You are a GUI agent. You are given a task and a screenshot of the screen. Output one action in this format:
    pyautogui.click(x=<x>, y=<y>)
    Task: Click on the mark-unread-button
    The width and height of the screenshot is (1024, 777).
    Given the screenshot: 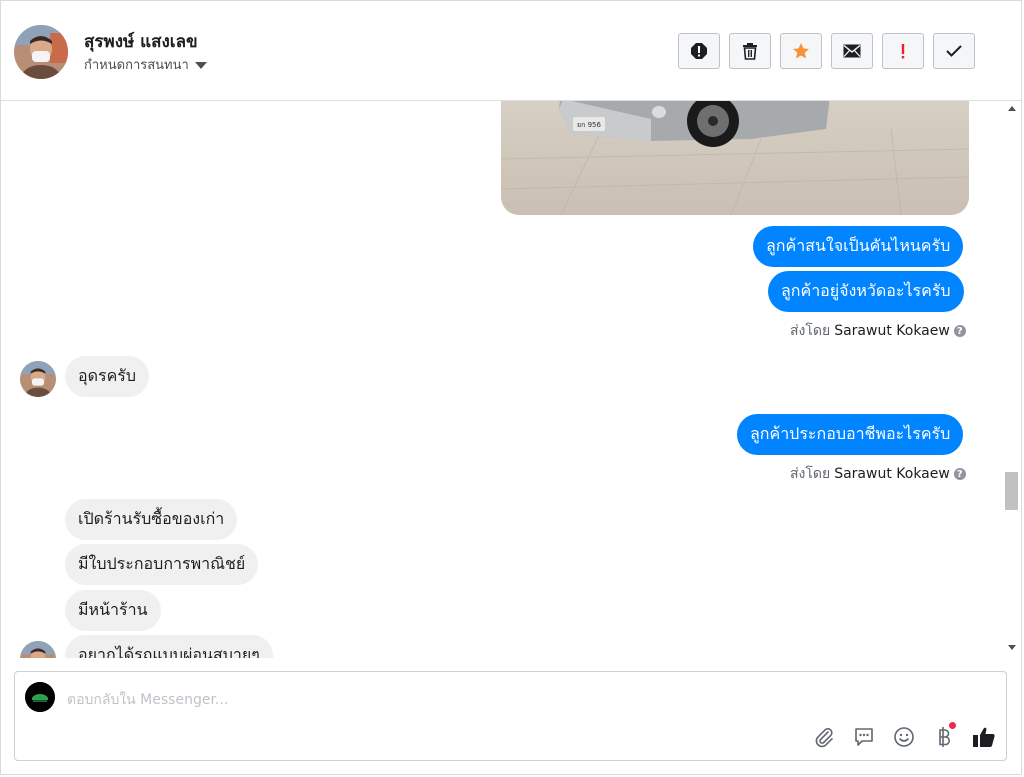 What is the action you would take?
    pyautogui.click(x=852, y=51)
    